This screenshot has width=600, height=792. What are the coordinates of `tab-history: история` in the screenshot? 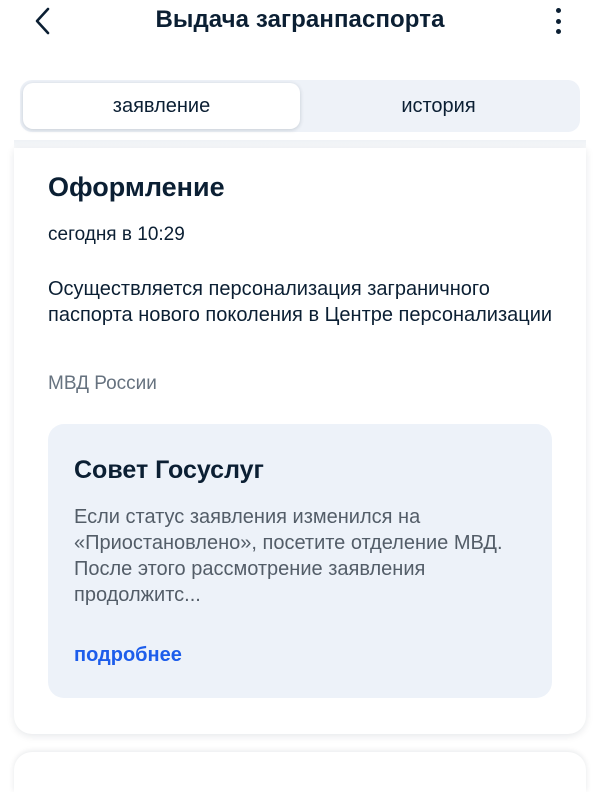 It's located at (438, 106).